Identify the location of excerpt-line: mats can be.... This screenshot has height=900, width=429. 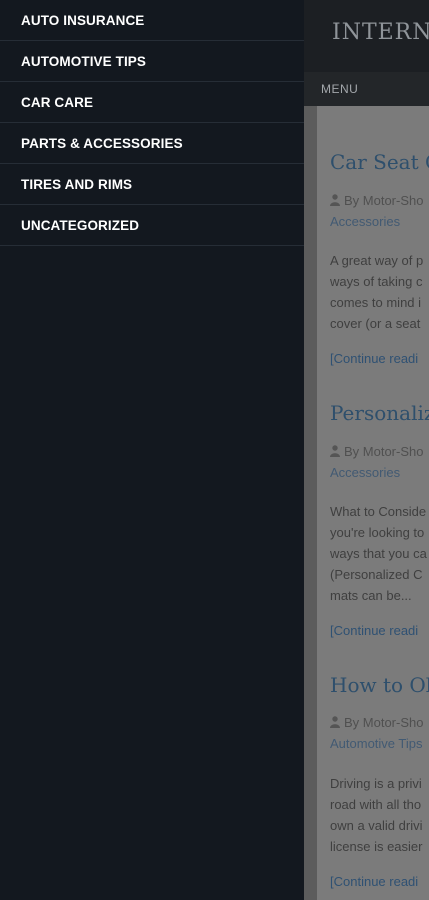
(371, 595).